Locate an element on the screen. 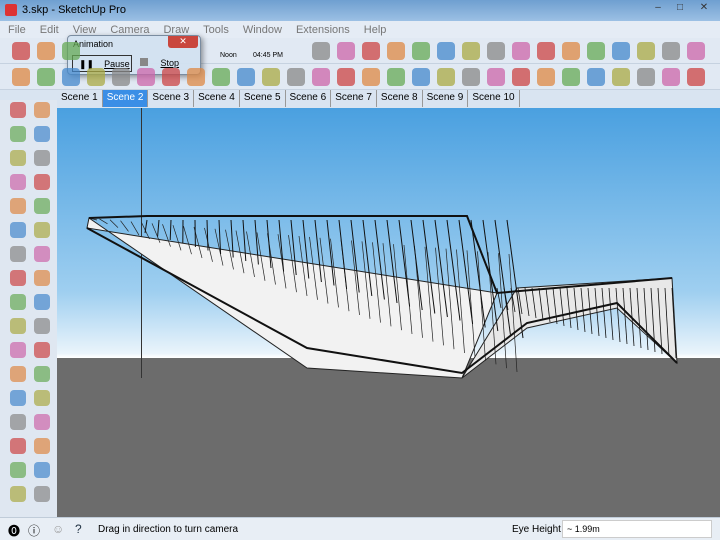 This screenshot has width=720, height=540. scene-tab: Scene 9 is located at coordinates (446, 98).